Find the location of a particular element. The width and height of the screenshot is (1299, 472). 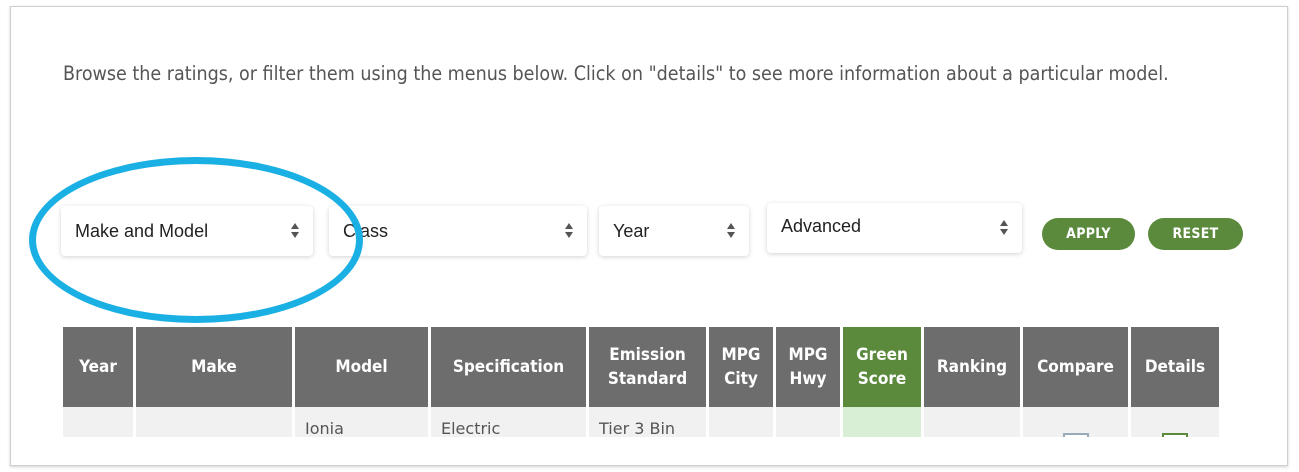

cell-year is located at coordinates (98, 422).